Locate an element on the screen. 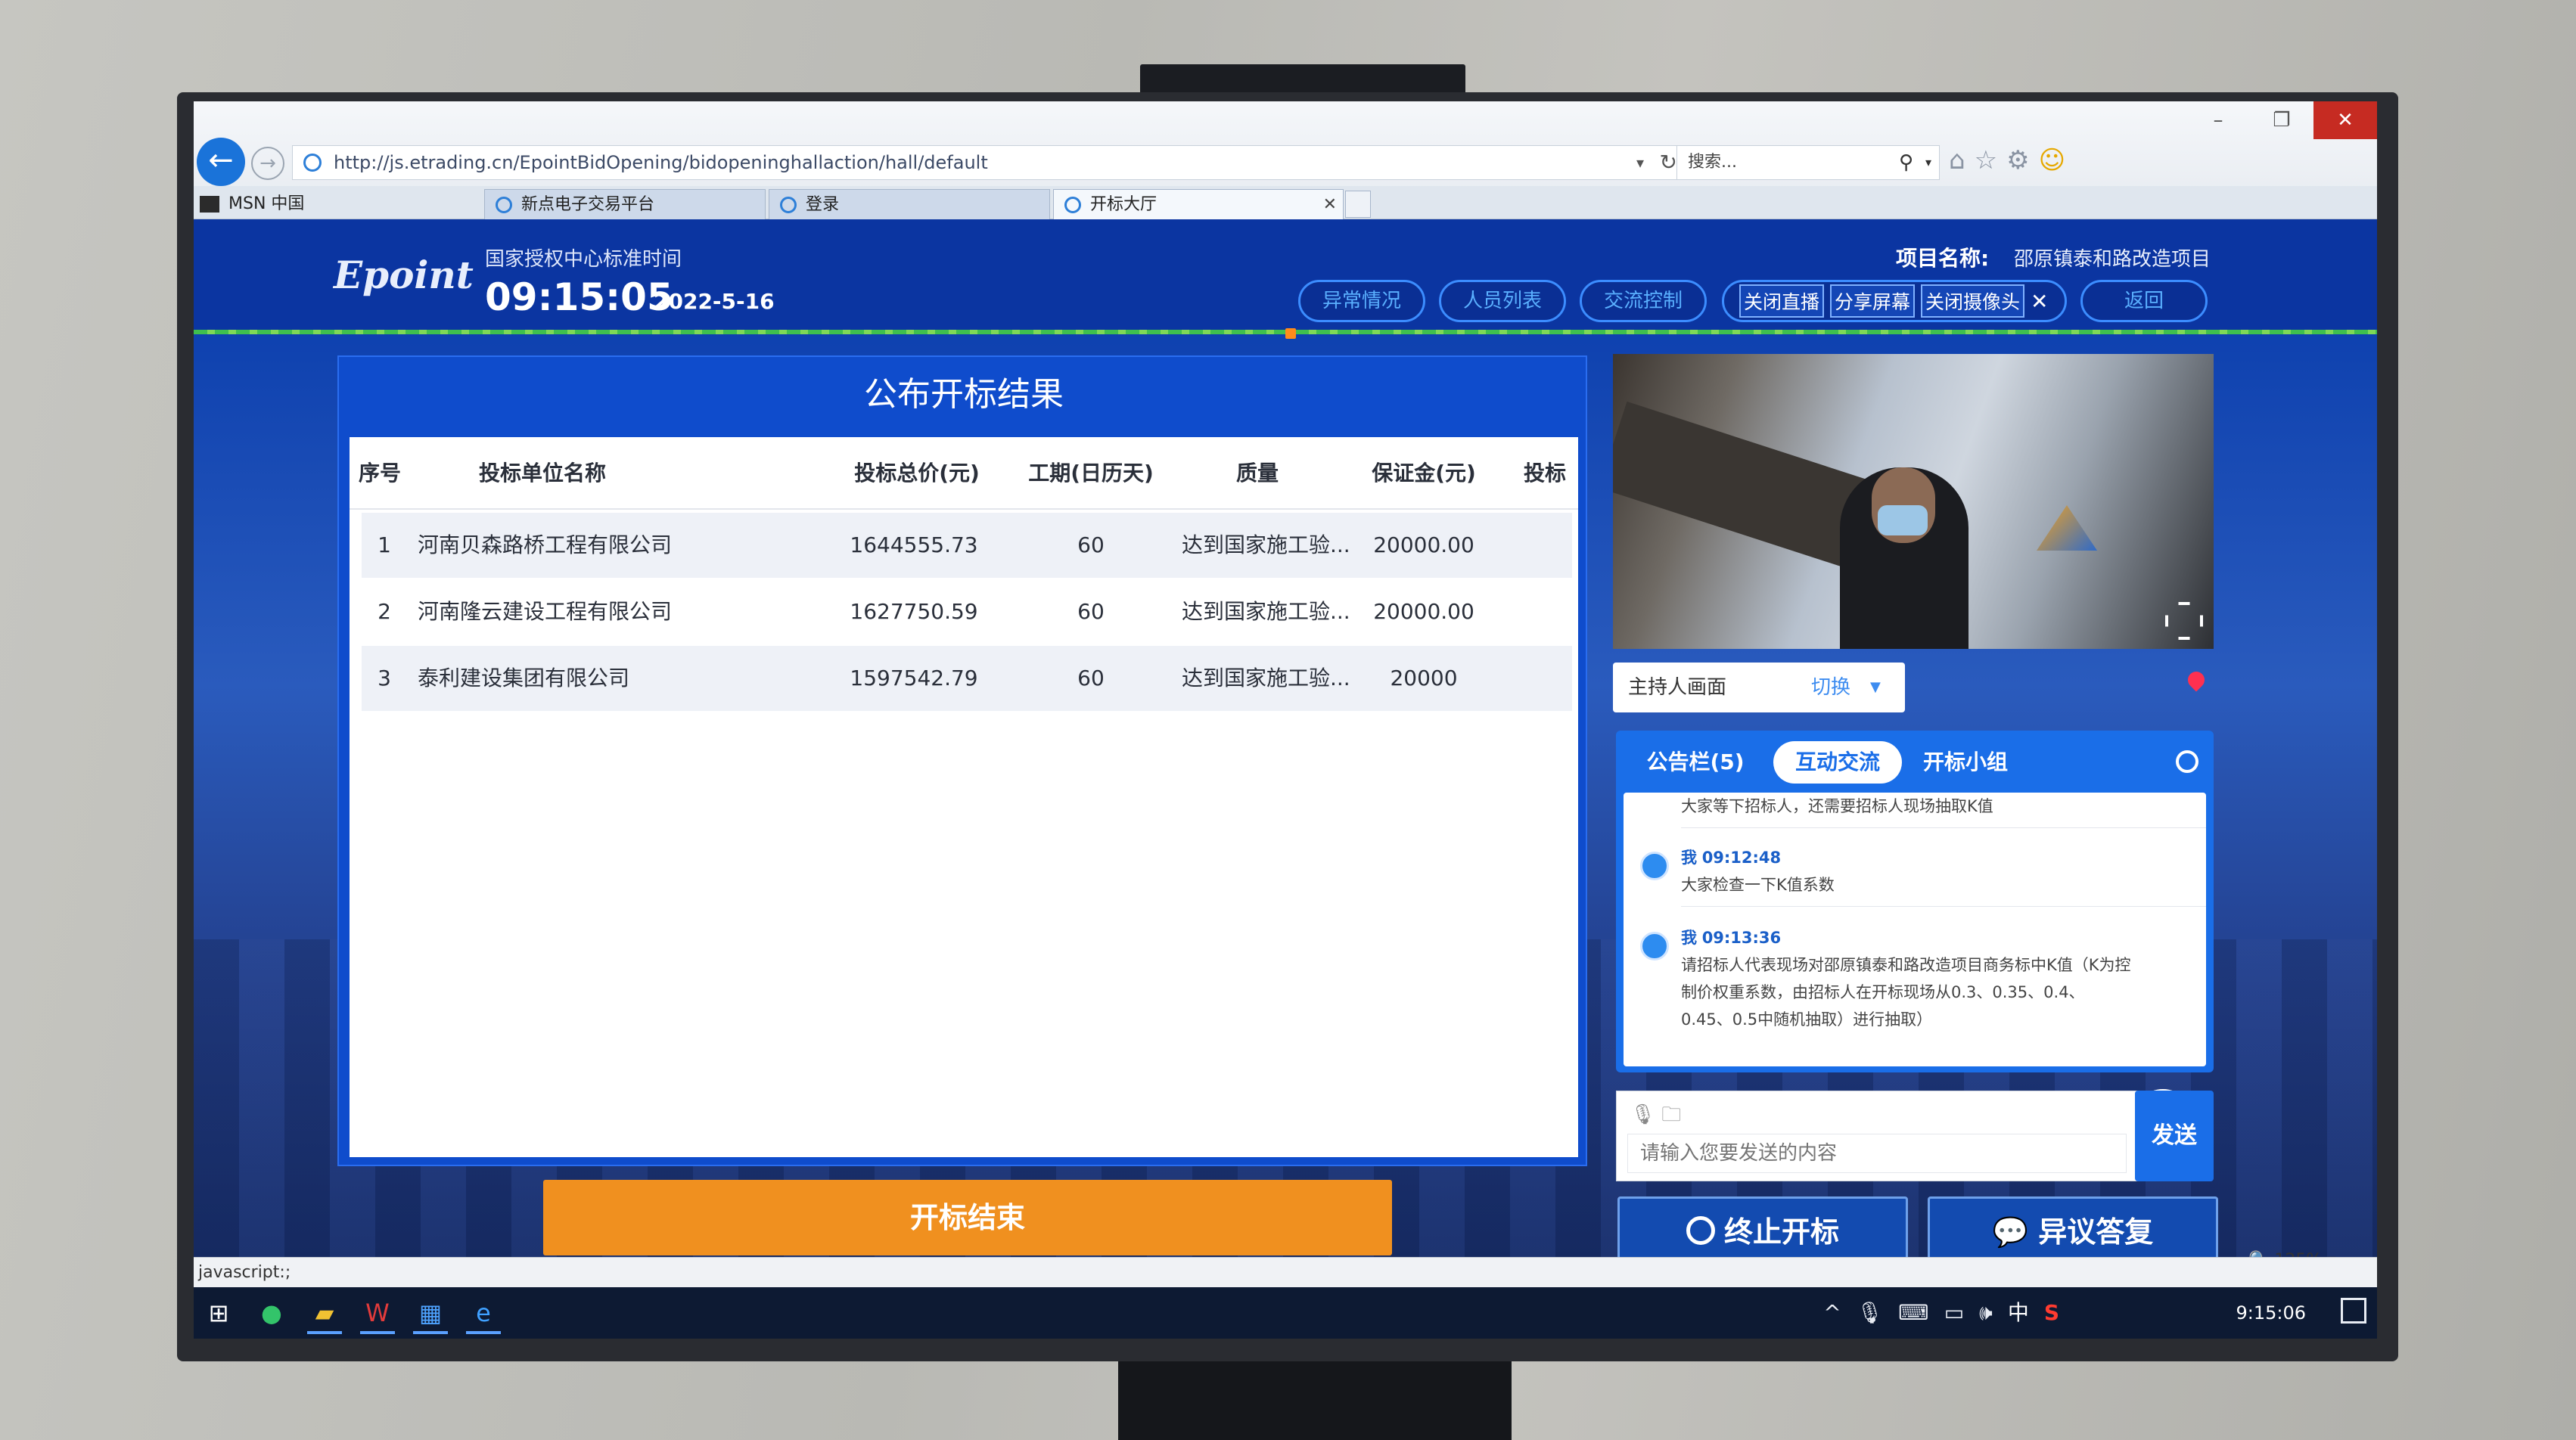 The height and width of the screenshot is (1440, 2576). sogou-icon: S is located at coordinates (2051, 1313).